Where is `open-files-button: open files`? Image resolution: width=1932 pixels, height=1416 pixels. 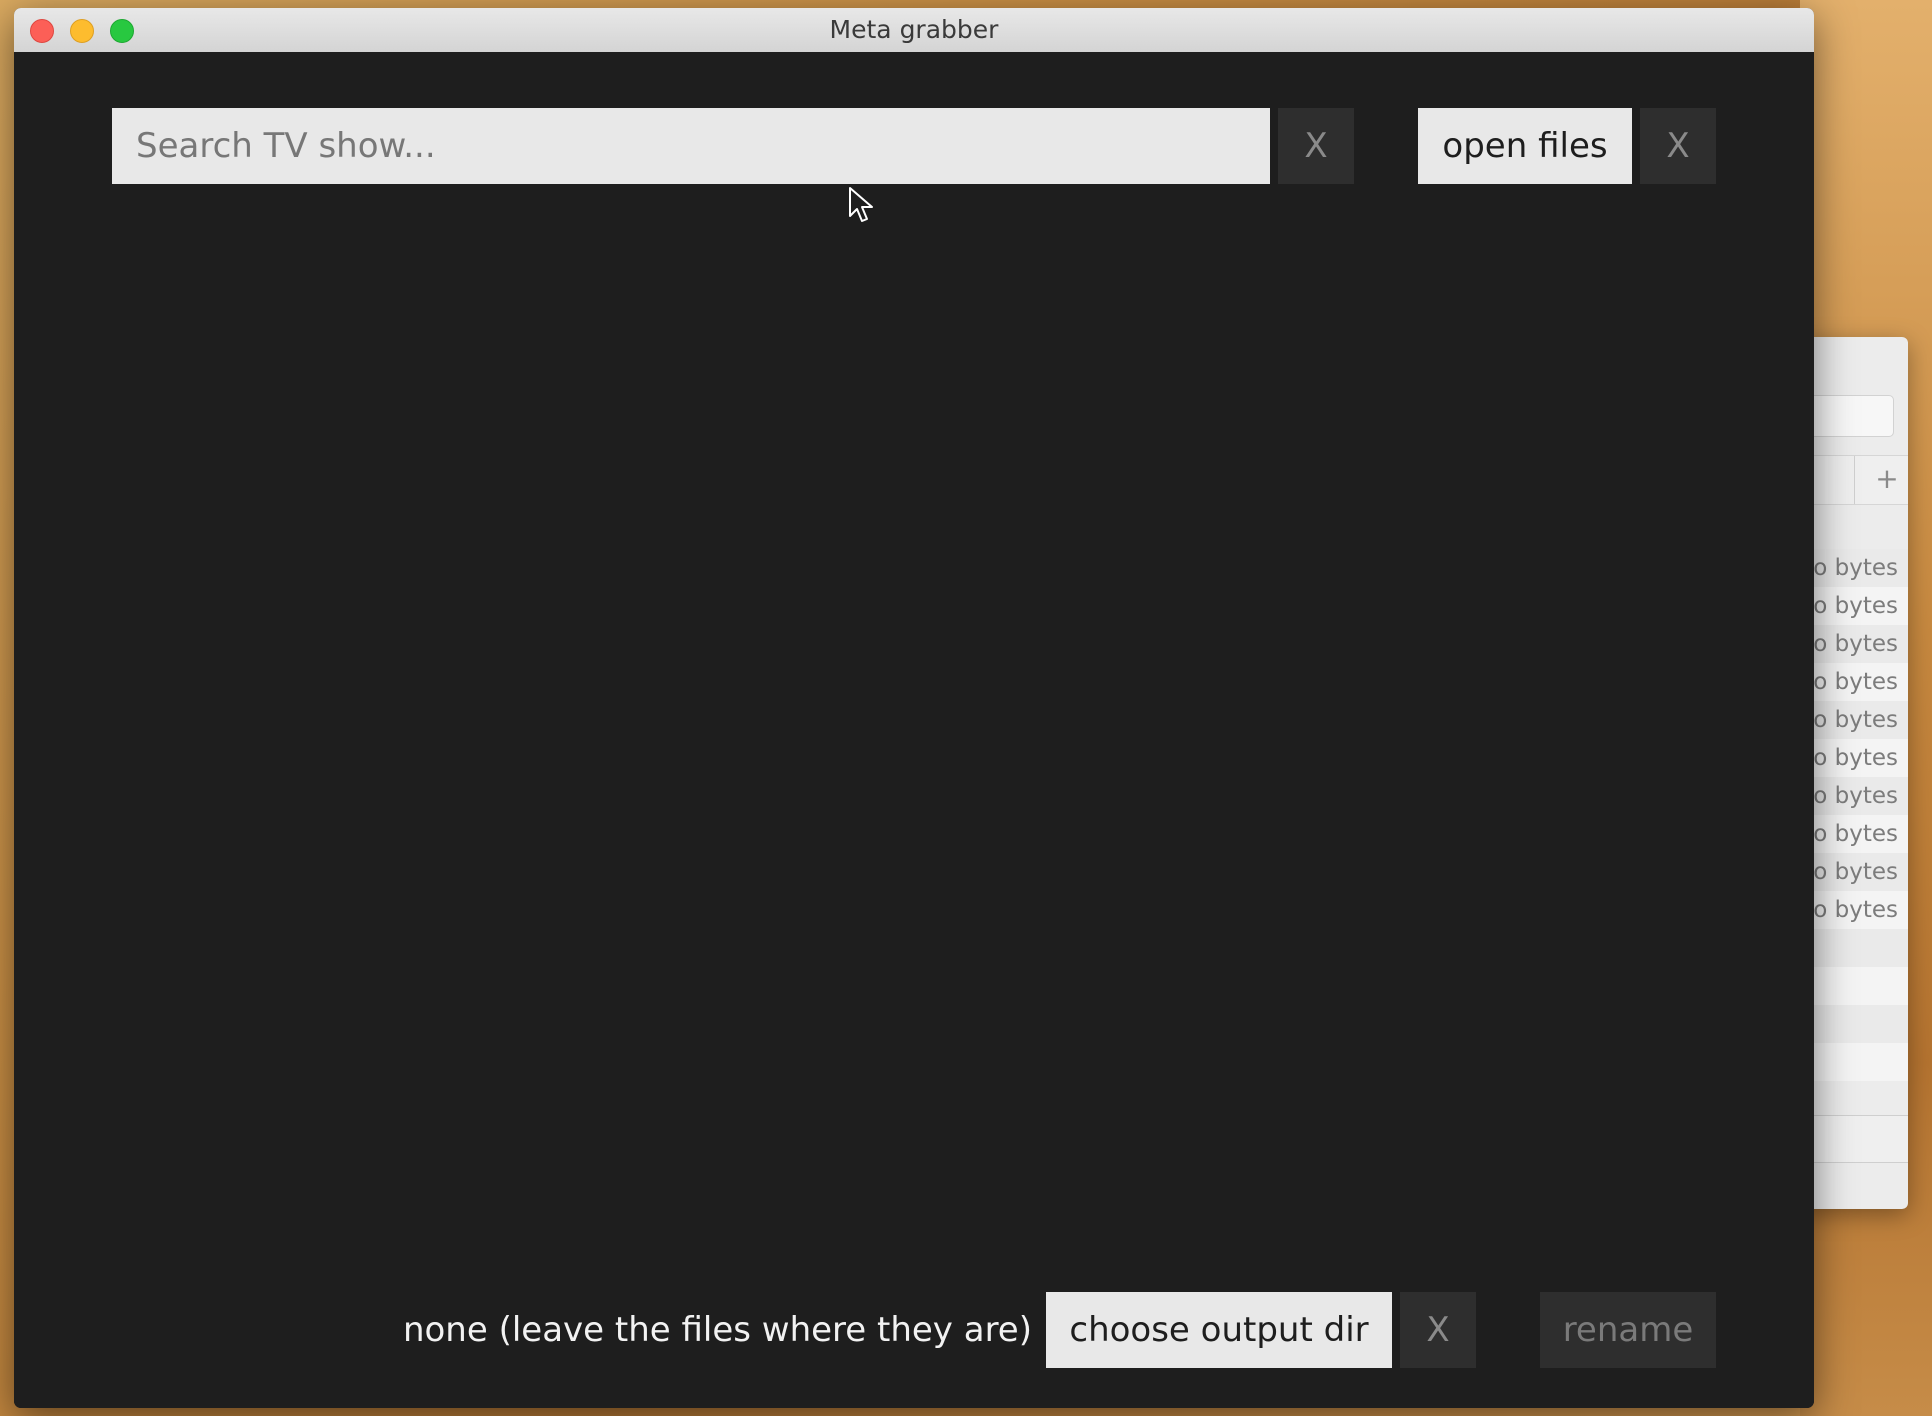 open-files-button: open files is located at coordinates (1525, 146).